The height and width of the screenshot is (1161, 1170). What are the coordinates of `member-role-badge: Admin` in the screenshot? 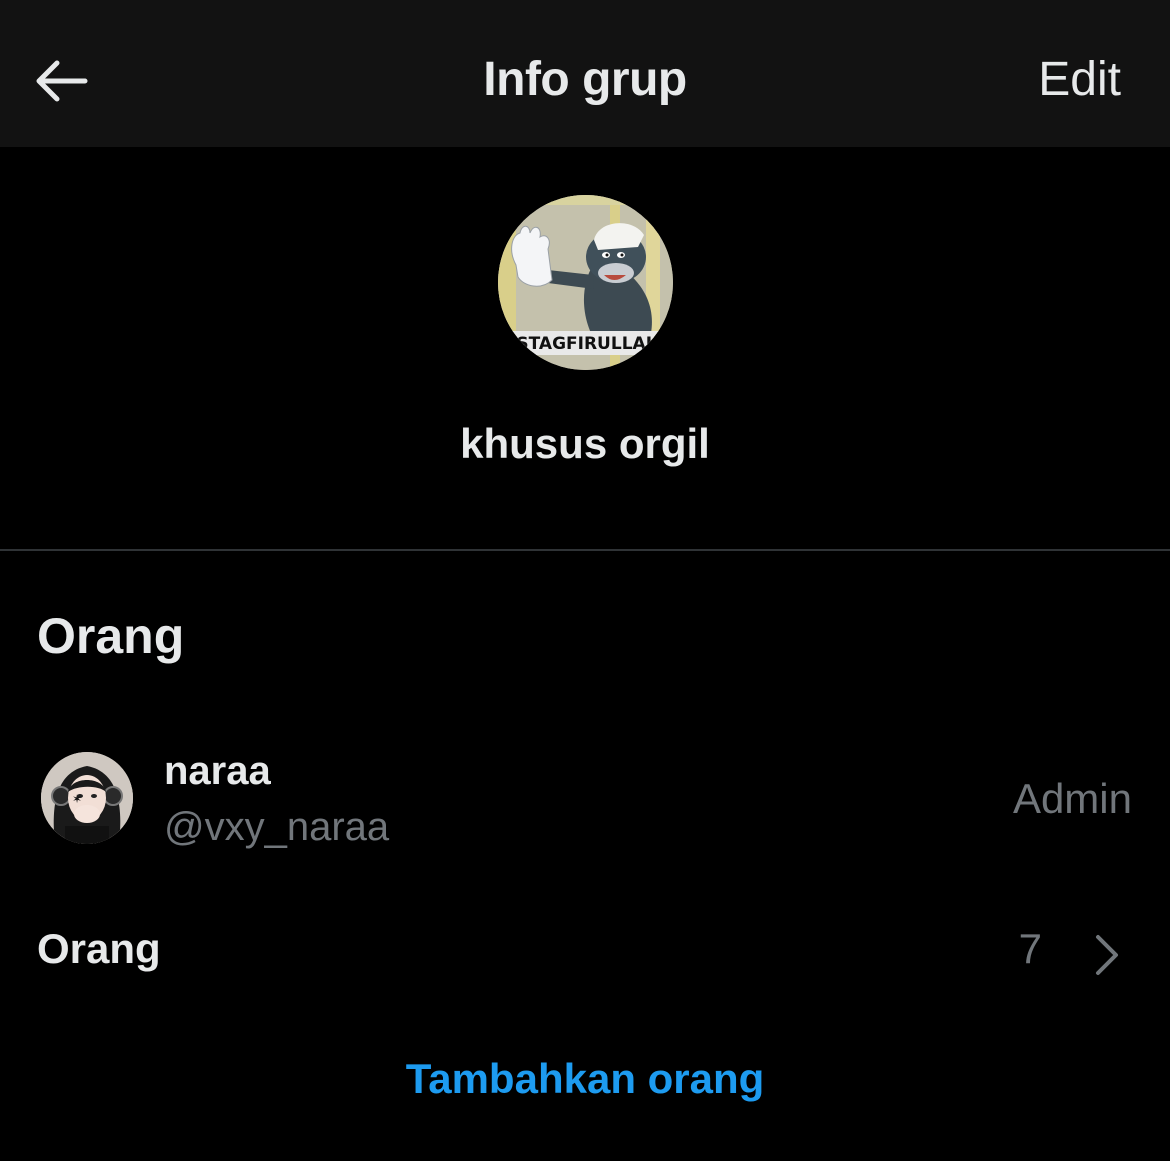 It's located at (1072, 798).